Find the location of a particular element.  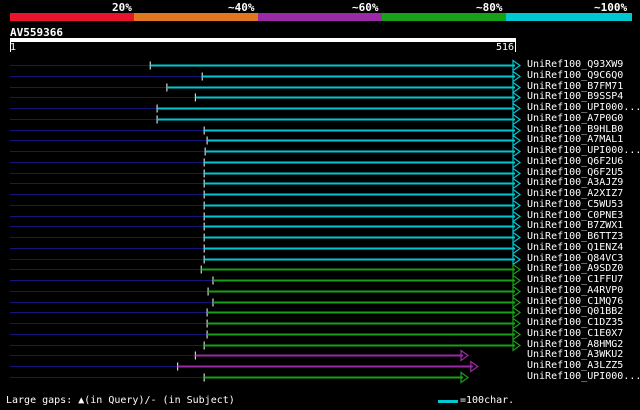

hit-label: UniRef100_C1DZ35 is located at coordinates (575, 322).